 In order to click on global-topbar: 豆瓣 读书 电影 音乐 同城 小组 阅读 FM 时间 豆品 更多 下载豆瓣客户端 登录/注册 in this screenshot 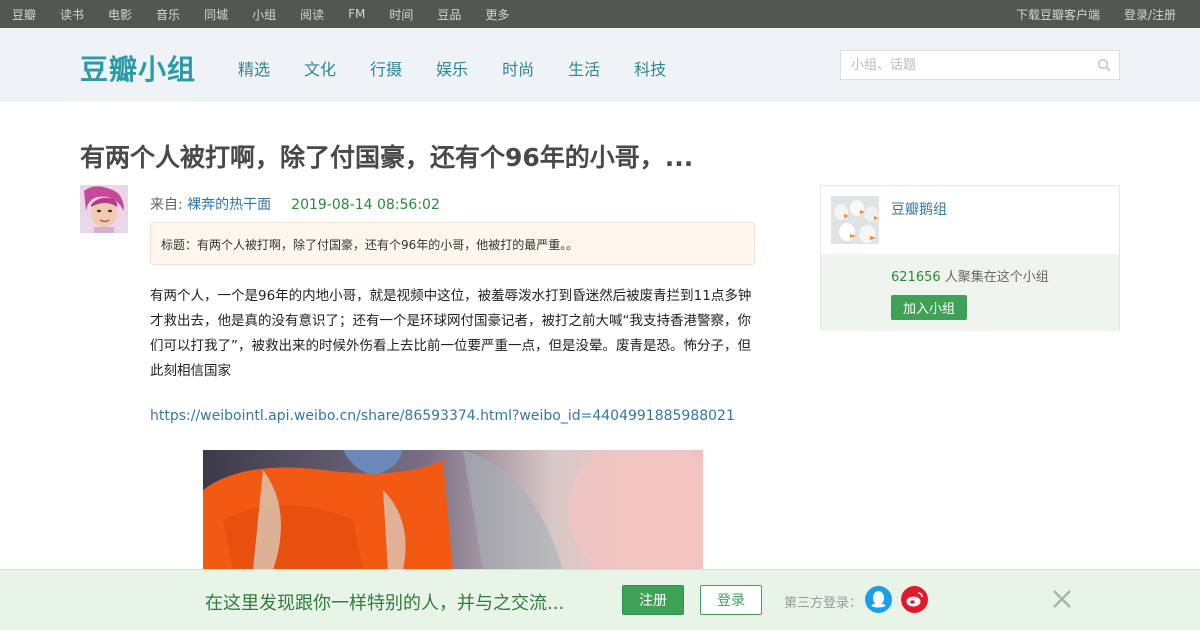, I will do `click(600, 14)`.